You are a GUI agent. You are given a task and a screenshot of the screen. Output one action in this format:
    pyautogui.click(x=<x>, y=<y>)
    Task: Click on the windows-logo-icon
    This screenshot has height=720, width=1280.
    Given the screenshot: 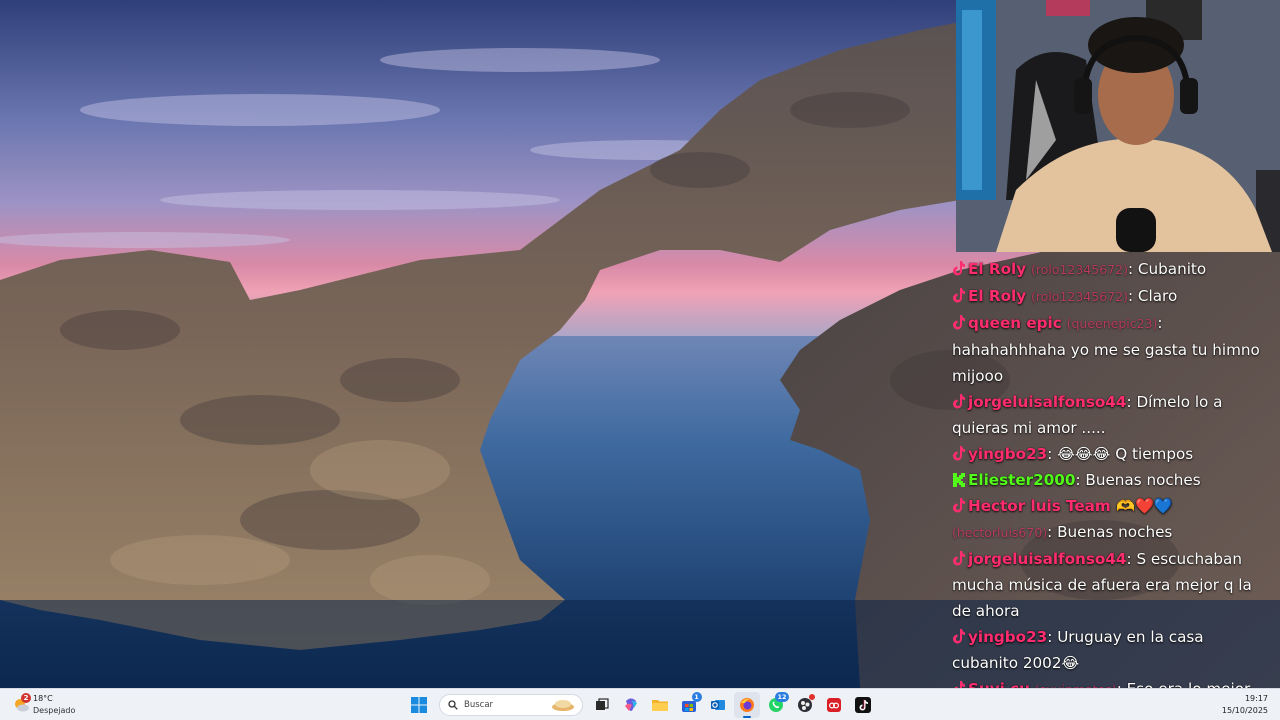 What is the action you would take?
    pyautogui.click(x=418, y=705)
    